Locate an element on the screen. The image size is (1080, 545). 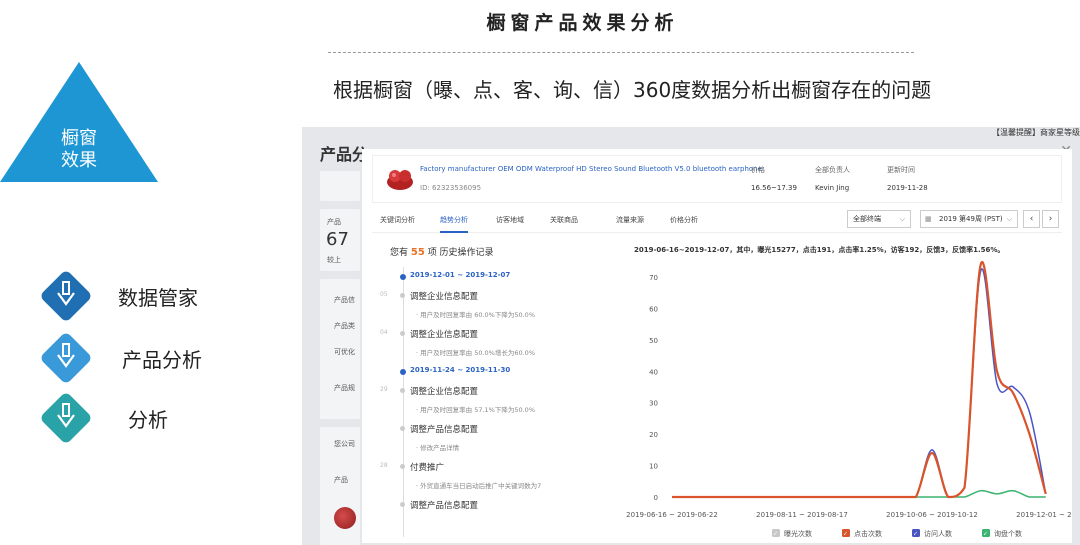
nav-item-product-analysis: 产品分析 is located at coordinates (148, 358).